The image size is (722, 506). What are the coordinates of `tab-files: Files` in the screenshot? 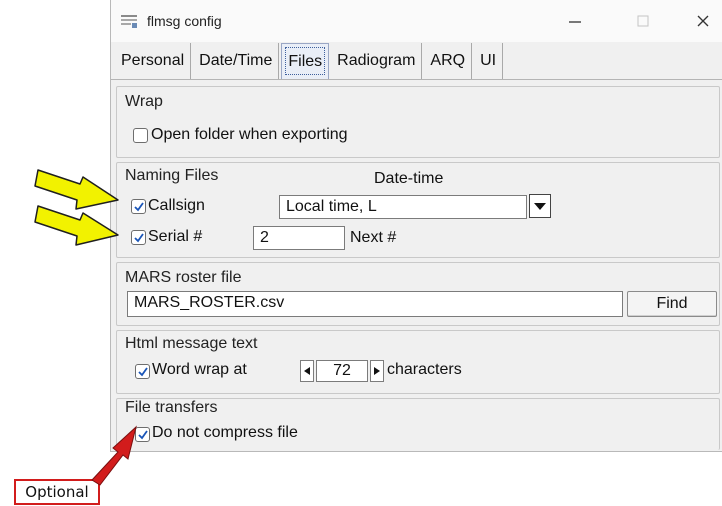 It's located at (305, 61).